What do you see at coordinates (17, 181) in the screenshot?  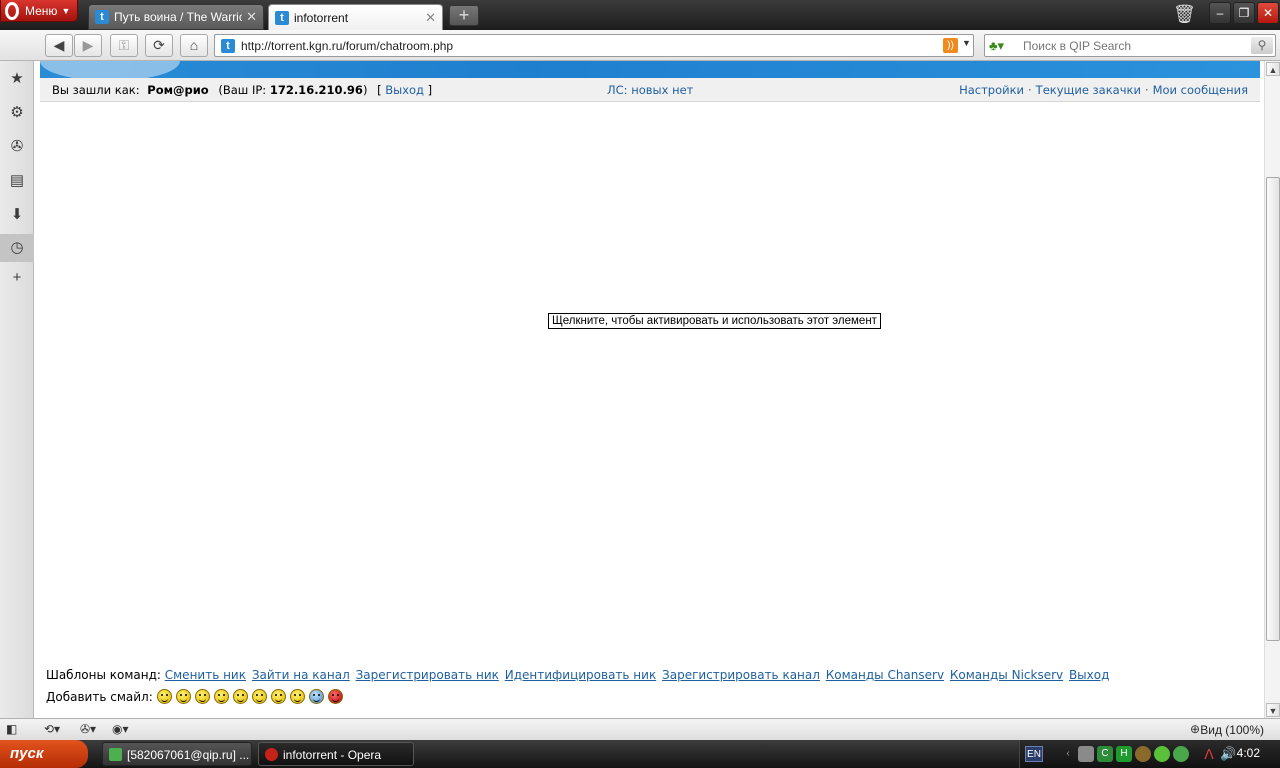 I see `notes-icon: ▤` at bounding box center [17, 181].